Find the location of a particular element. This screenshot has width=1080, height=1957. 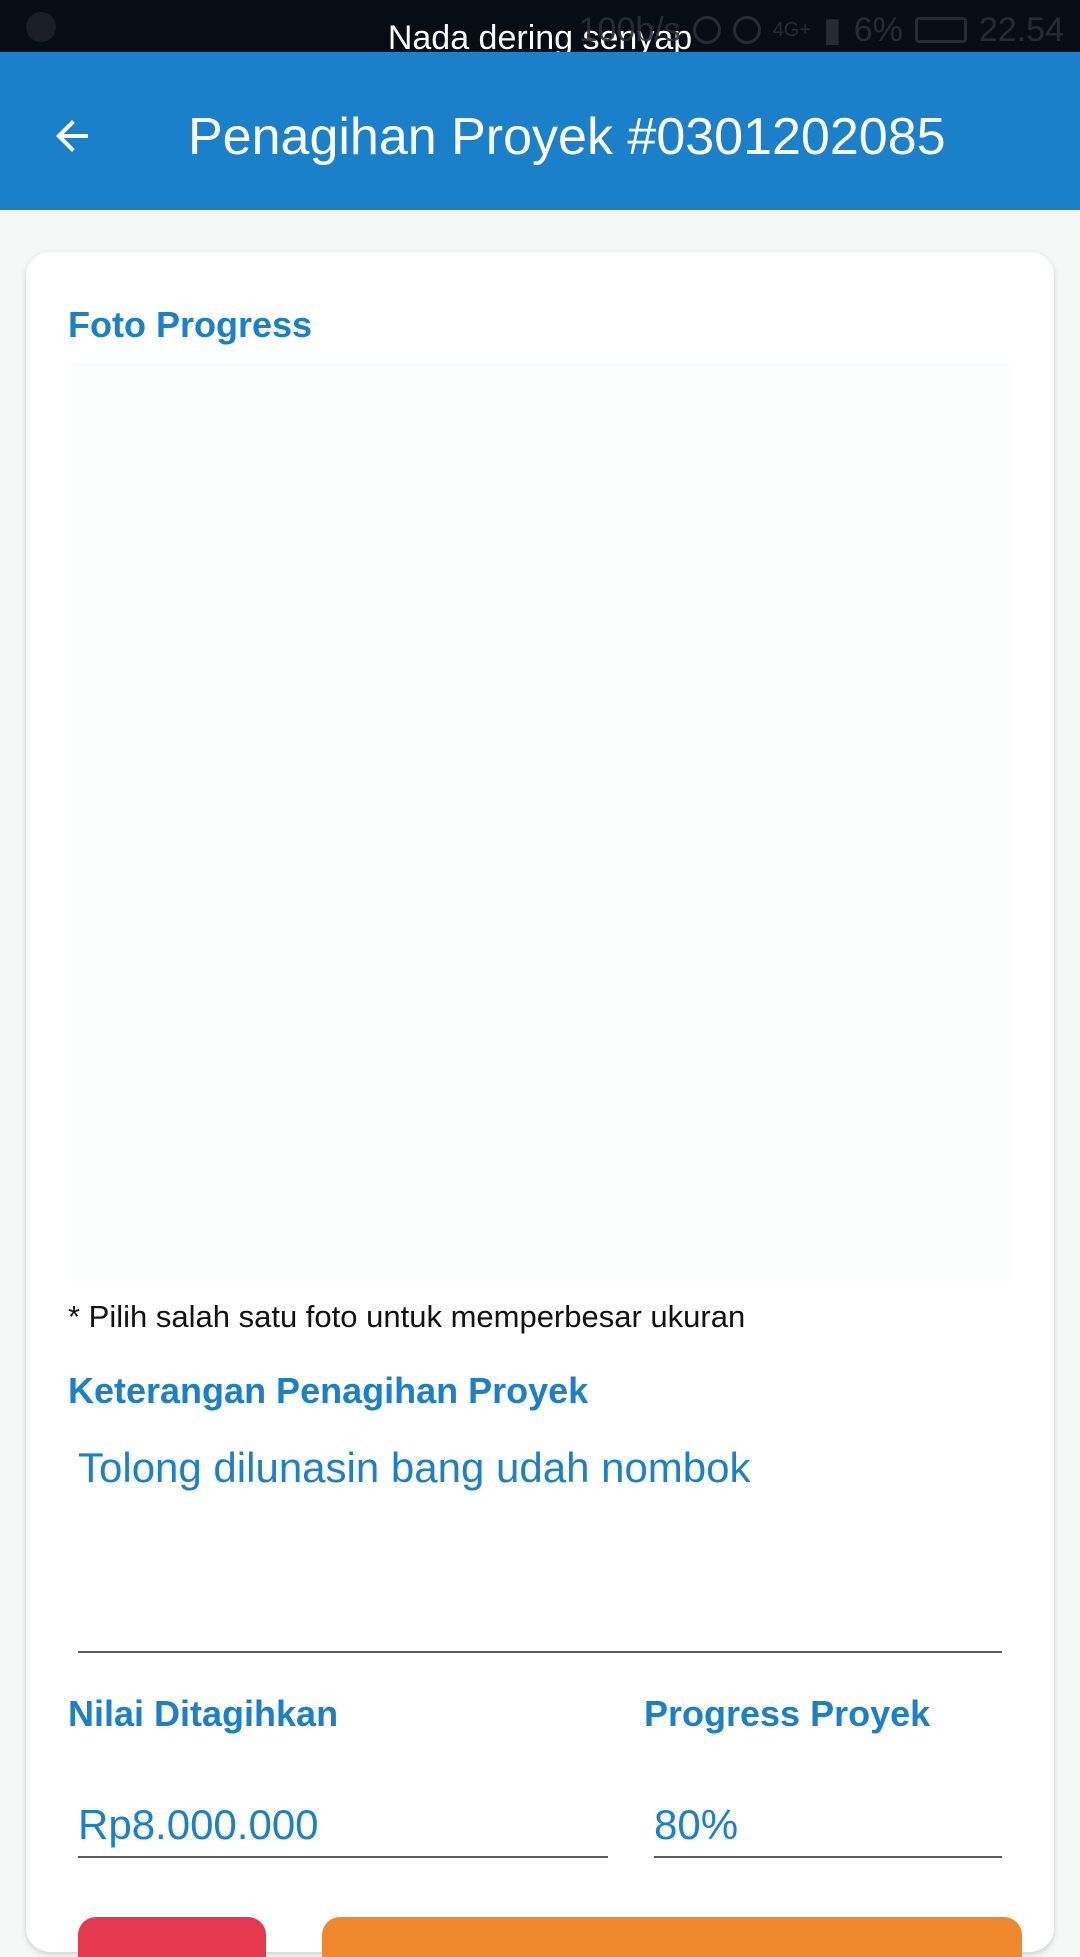

battery-percent: 6% is located at coordinates (878, 30).